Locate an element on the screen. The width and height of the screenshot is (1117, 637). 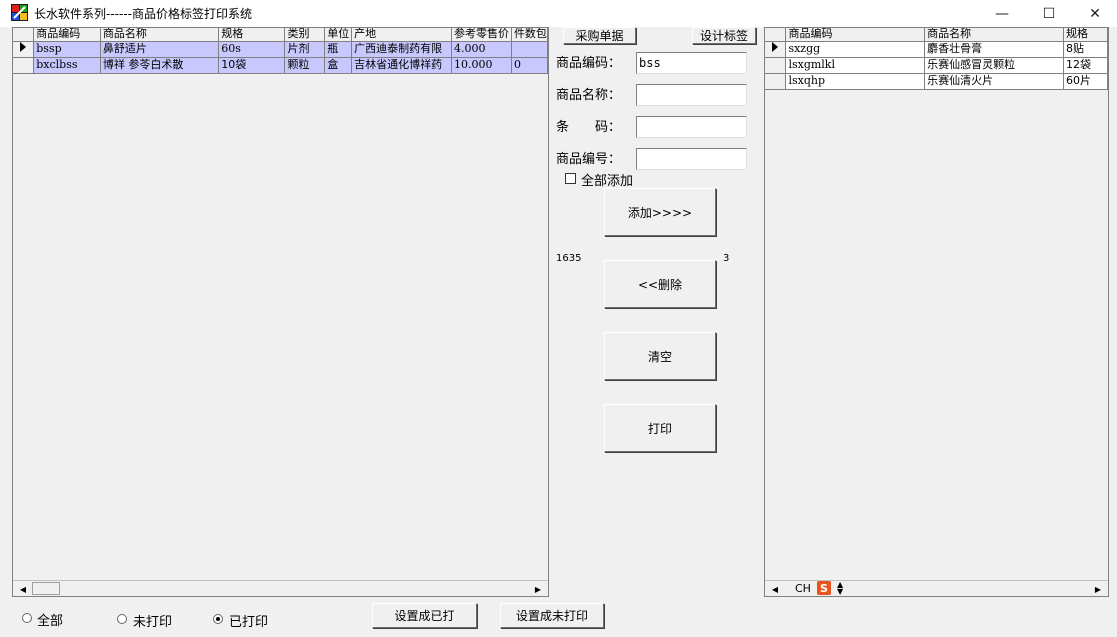
table-cell: 博祥 参苓白术散 is located at coordinates (160, 65).